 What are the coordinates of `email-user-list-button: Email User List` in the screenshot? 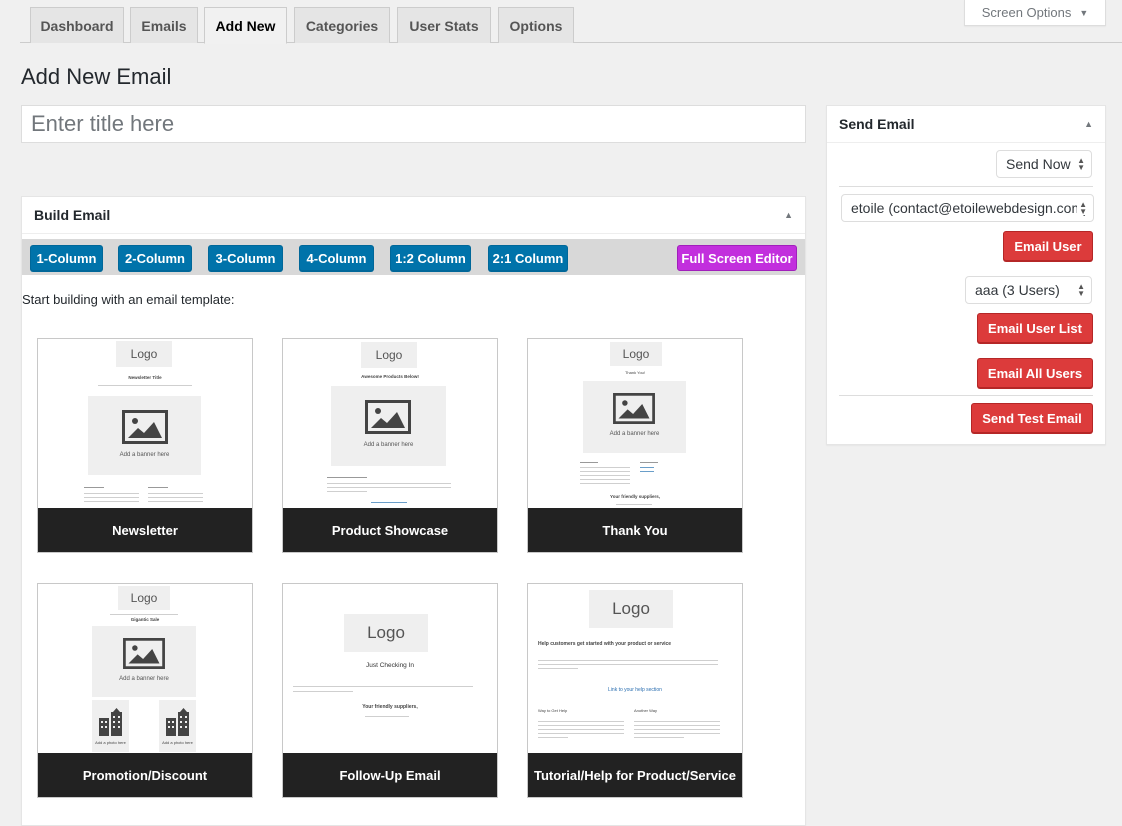 It's located at (1035, 328).